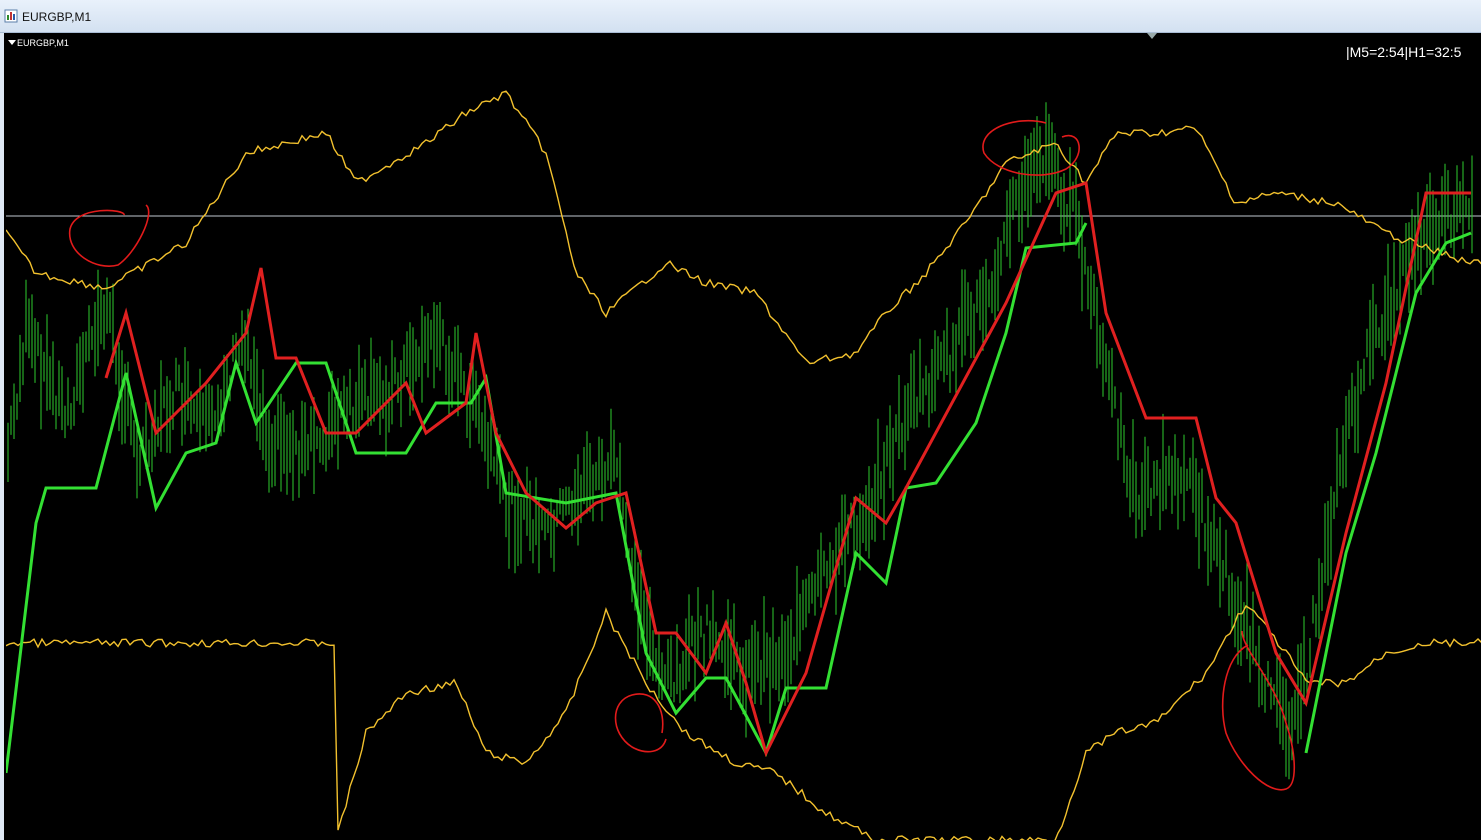  Describe the element at coordinates (740, 16) in the screenshot. I see `window-titlebar: EURGBP,M1` at that location.